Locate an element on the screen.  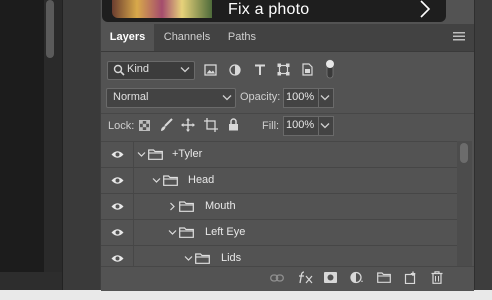
smart-object-filter-icon is located at coordinates (307, 69).